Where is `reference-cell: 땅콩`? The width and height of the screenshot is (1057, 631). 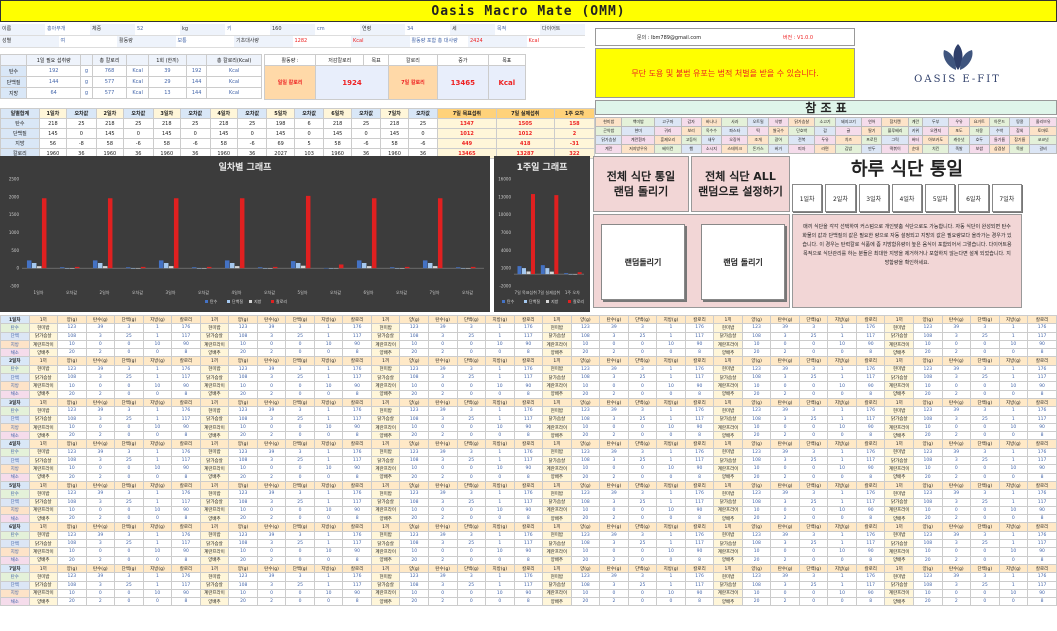 reference-cell: 땅콩 is located at coordinates (1020, 122).